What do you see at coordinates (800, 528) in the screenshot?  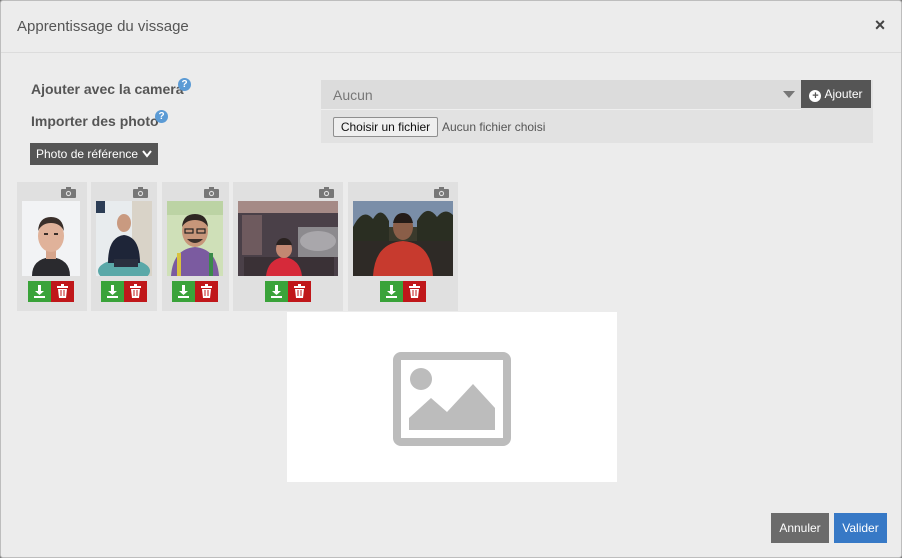 I see `cancel-button: Annuler` at bounding box center [800, 528].